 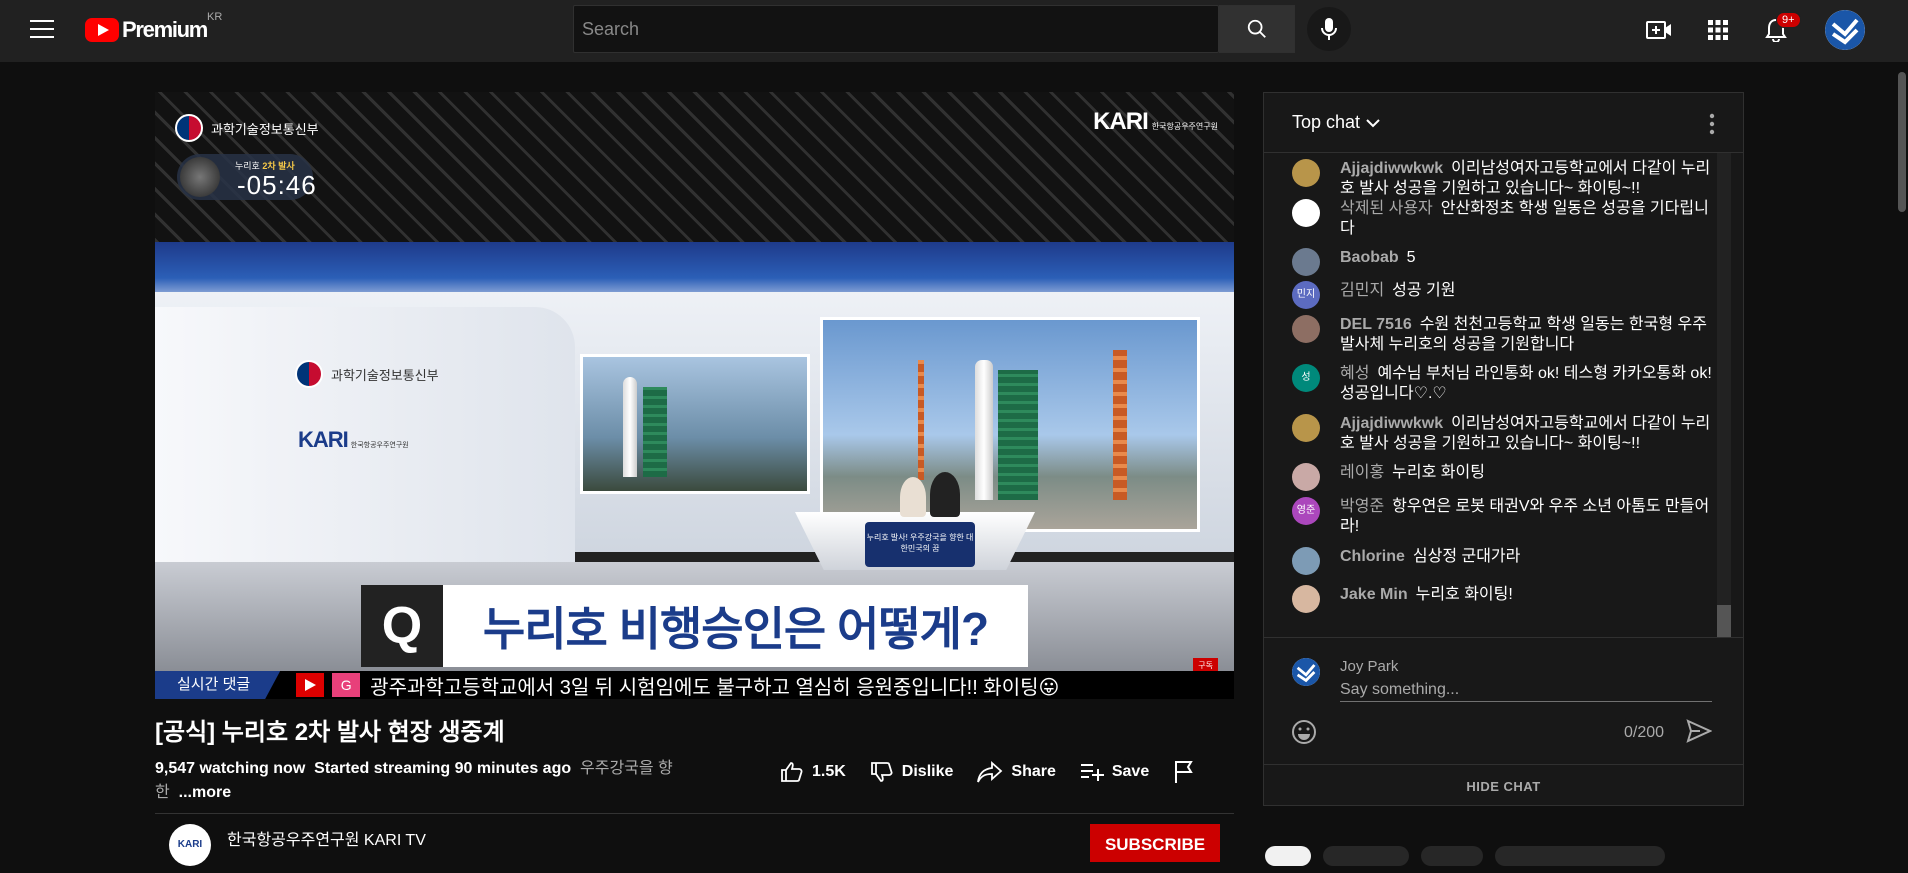 What do you see at coordinates (1362, 506) in the screenshot?
I see `chat-author-name: 박영준` at bounding box center [1362, 506].